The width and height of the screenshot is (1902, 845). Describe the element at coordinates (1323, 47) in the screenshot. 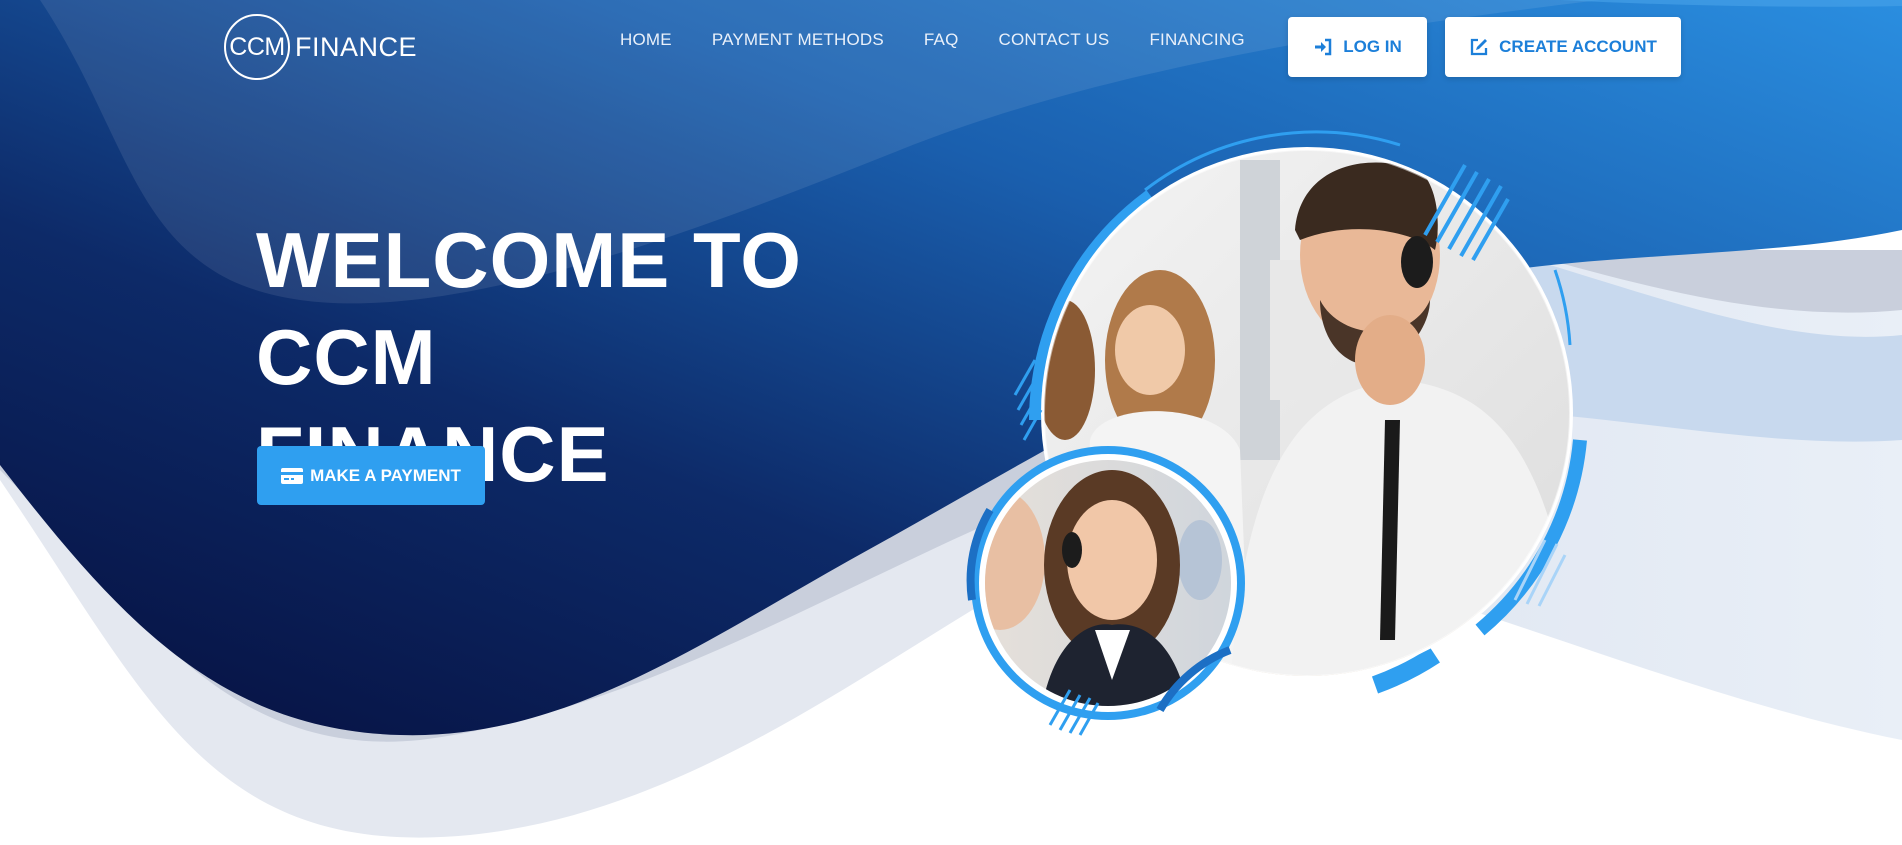

I see `sign-in-icon` at that location.